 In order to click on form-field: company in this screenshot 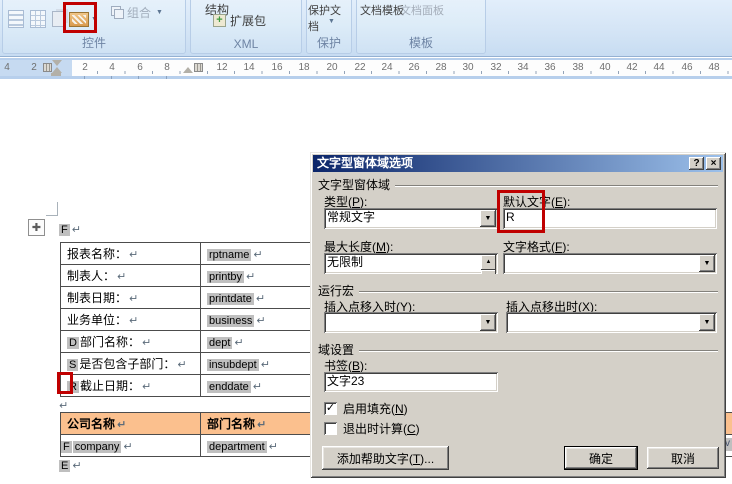, I will do `click(97, 446)`.